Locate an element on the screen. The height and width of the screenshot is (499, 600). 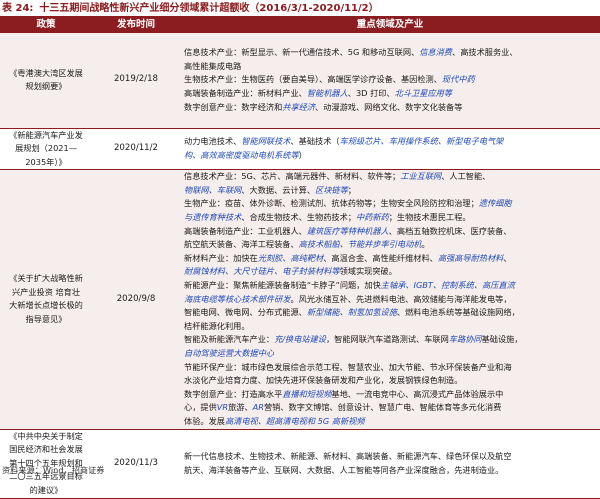
highlighted-text: 建筑医疗等特种机器人 is located at coordinates (347, 230).